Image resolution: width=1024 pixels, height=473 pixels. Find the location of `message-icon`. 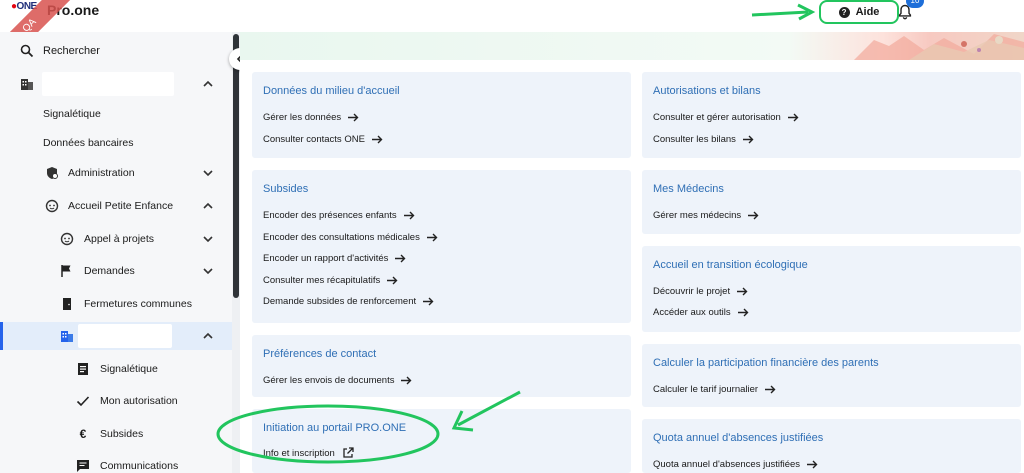

message-icon is located at coordinates (83, 466).